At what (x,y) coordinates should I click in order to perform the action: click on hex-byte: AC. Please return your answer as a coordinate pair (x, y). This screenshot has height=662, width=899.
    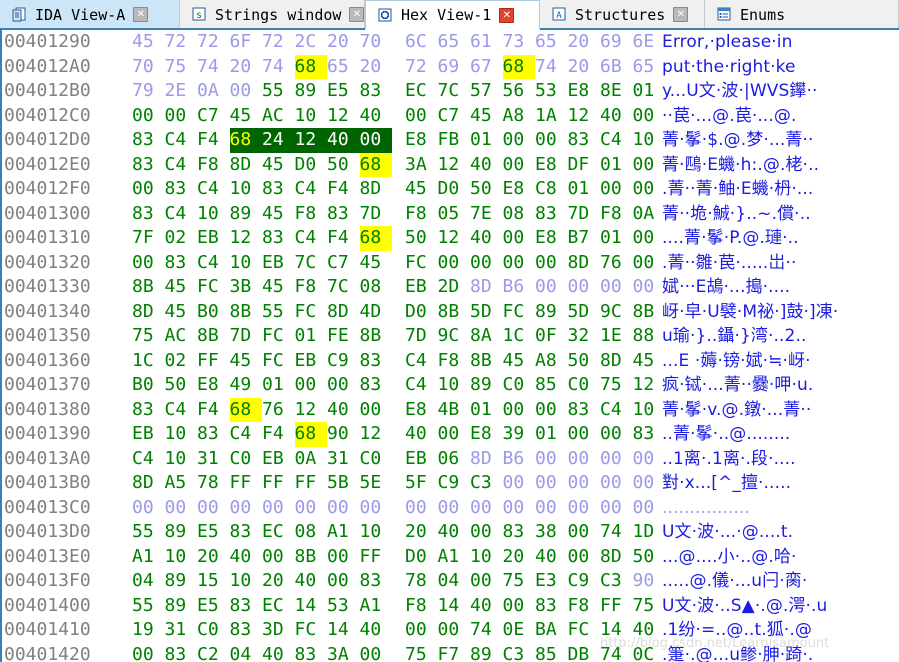
    Looking at the image, I should click on (278, 116).